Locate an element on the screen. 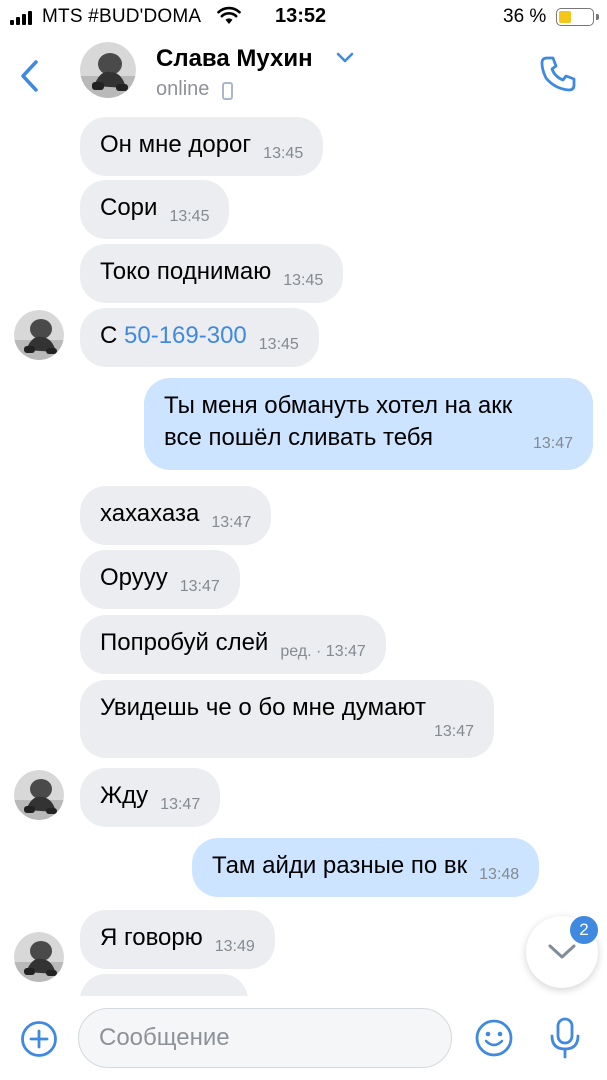 The height and width of the screenshot is (1080, 607). message-bubble: Увидешь че о бо мне думают 13:47 is located at coordinates (287, 719).